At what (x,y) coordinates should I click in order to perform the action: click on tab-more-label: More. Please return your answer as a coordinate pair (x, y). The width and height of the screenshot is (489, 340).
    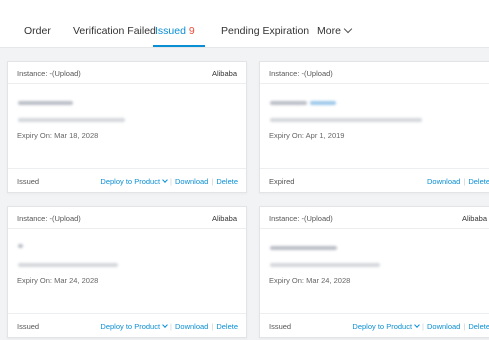
    Looking at the image, I should click on (329, 31).